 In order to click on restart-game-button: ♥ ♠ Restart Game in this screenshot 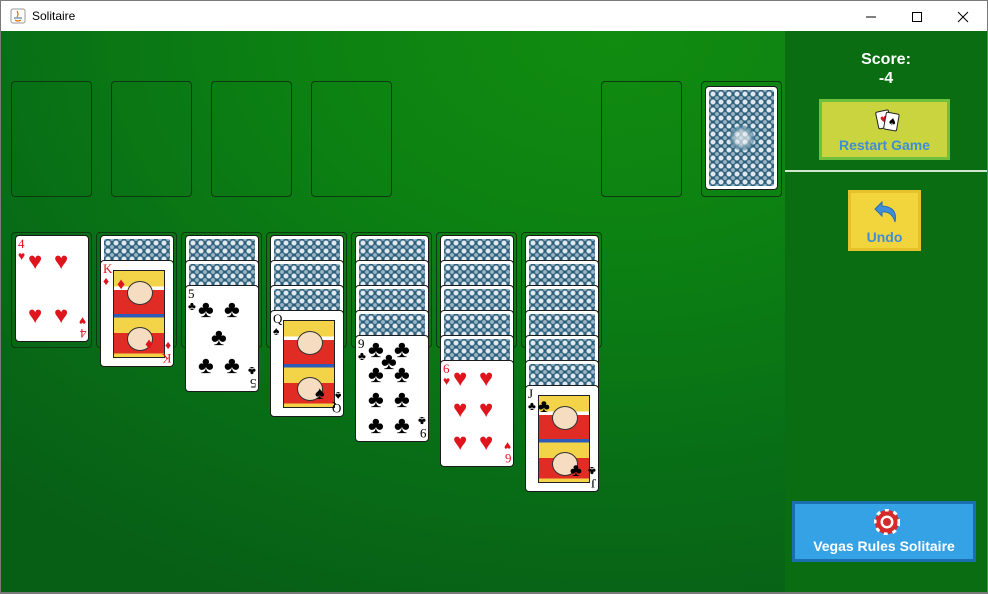, I will do `click(884, 129)`.